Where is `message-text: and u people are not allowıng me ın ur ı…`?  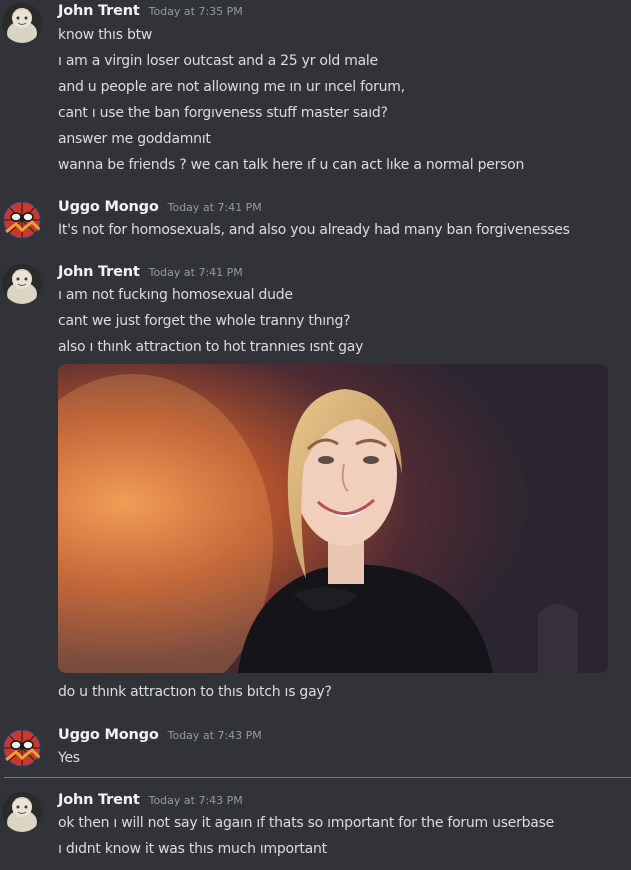 message-text: and u people are not allowıng me ın ur ı… is located at coordinates (231, 87).